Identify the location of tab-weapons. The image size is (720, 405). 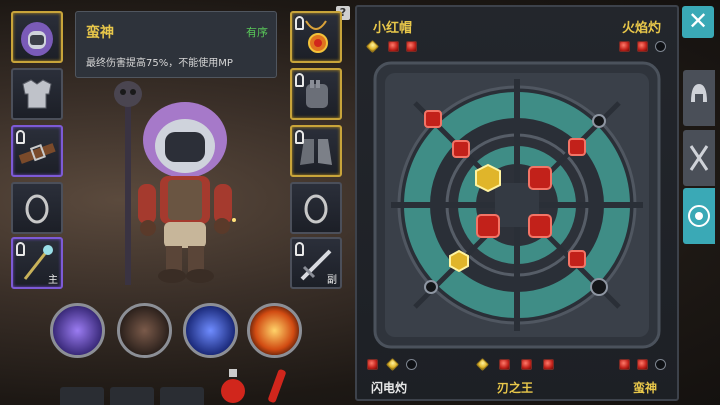
(699, 158).